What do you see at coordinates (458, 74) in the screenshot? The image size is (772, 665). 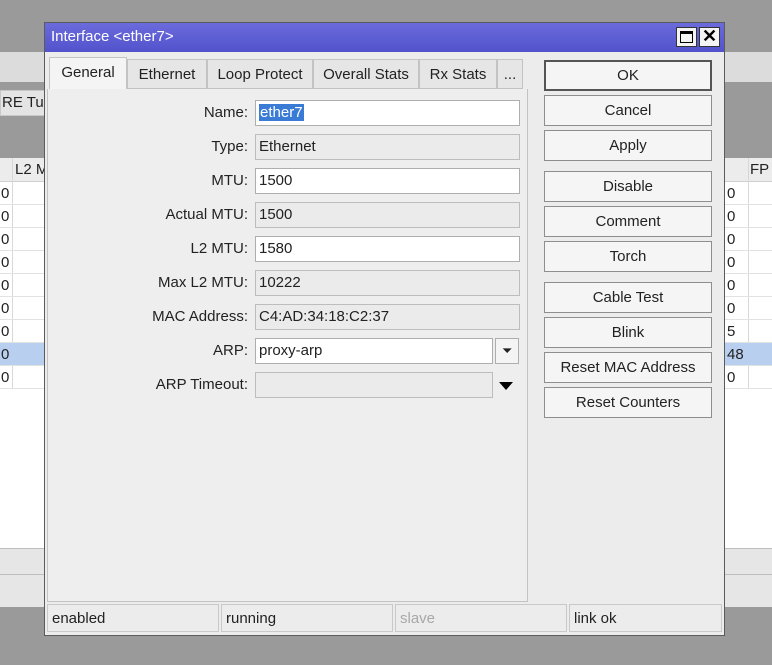 I see `tab-rx-stats: Rx Stats` at bounding box center [458, 74].